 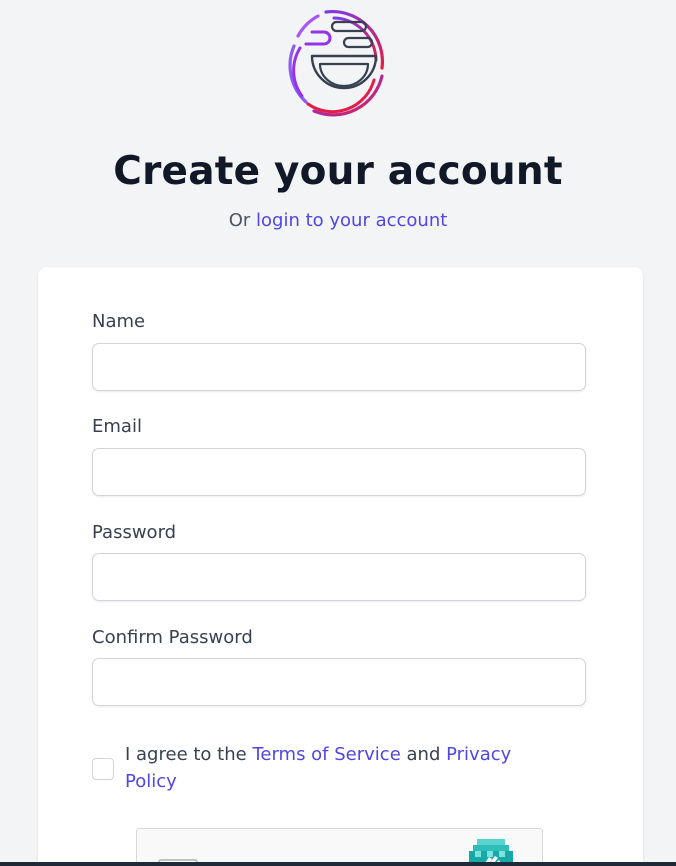 I want to click on password-input, so click(x=339, y=577).